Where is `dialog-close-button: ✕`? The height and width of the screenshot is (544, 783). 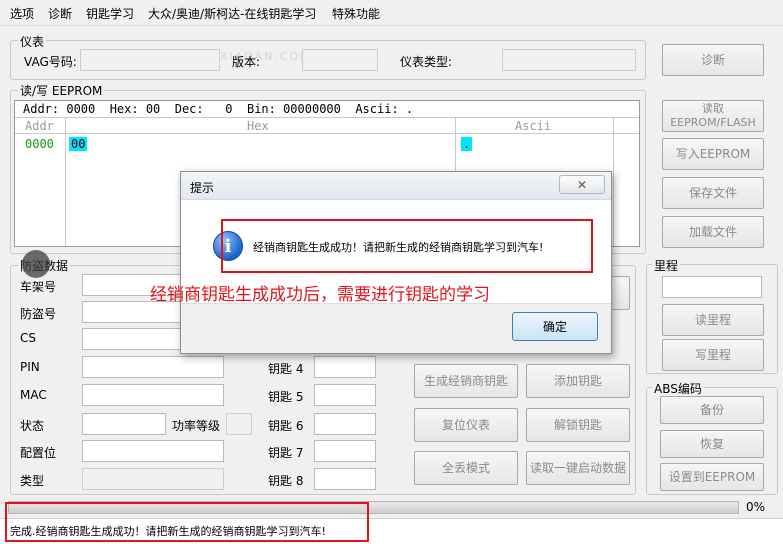
dialog-close-button: ✕ is located at coordinates (582, 184).